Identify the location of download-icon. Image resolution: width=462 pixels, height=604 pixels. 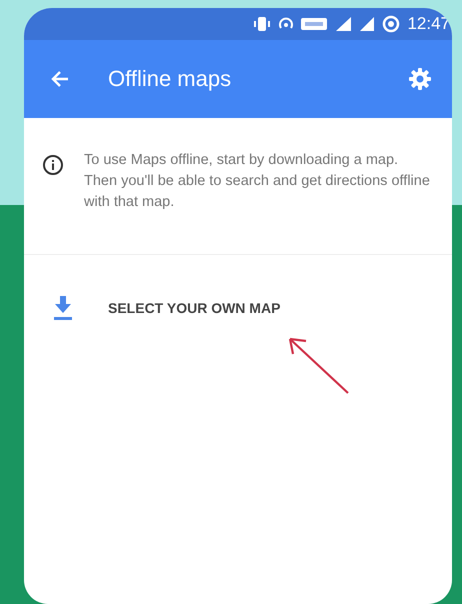
(63, 308).